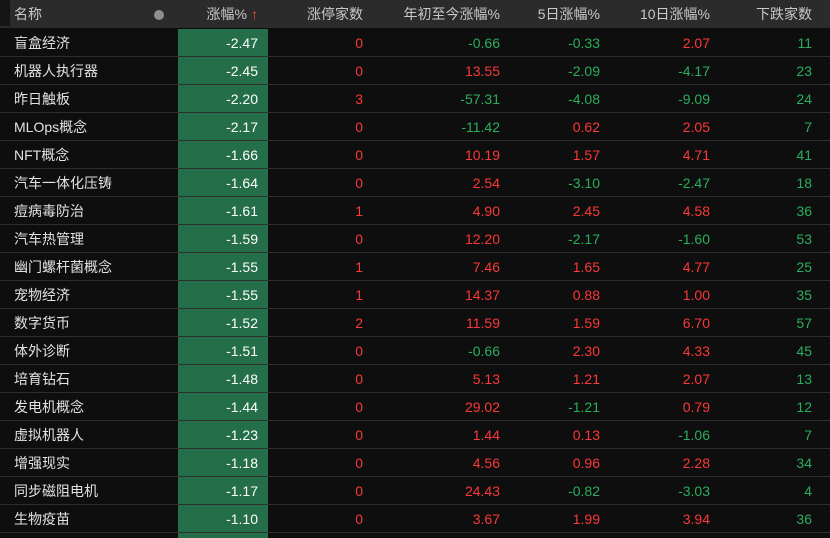 The width and height of the screenshot is (830, 538). Describe the element at coordinates (63, 182) in the screenshot. I see `sector-name: 汽车一体化压铸` at that location.